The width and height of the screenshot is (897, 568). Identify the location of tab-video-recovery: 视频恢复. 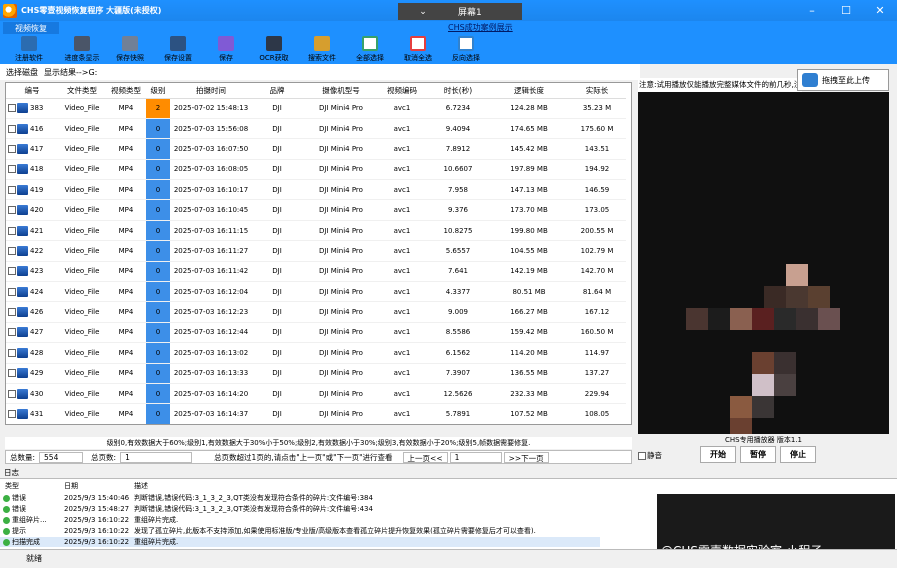
(31, 28).